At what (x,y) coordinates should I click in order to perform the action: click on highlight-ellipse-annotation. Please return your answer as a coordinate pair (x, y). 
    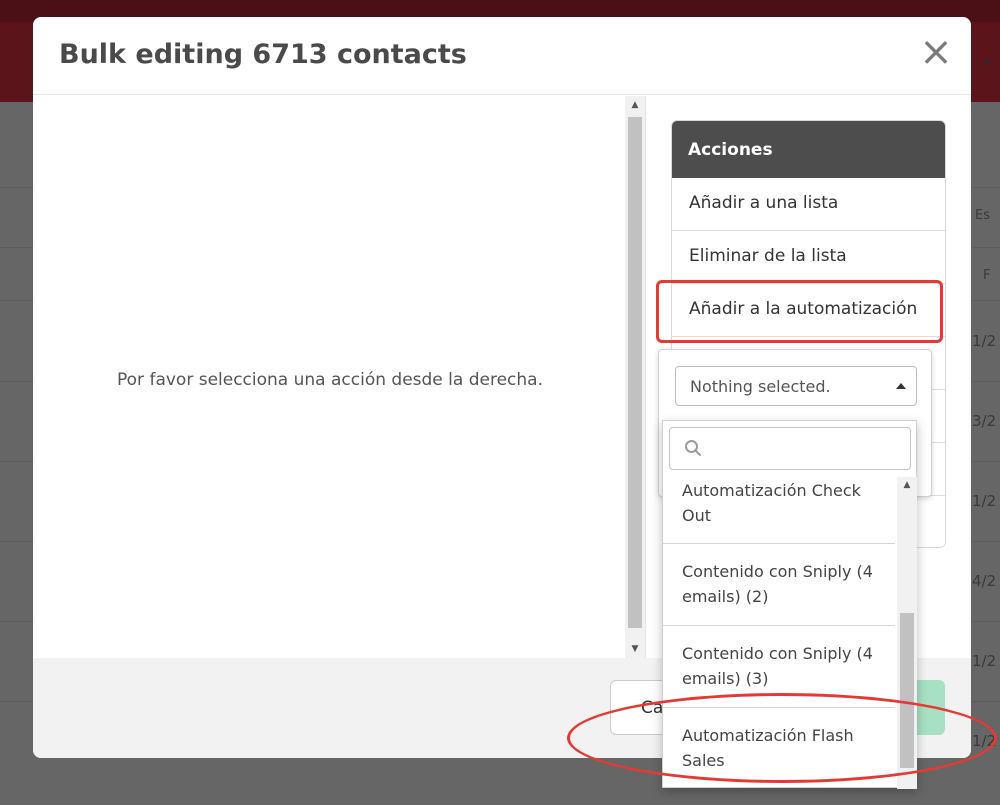
    Looking at the image, I should click on (782, 738).